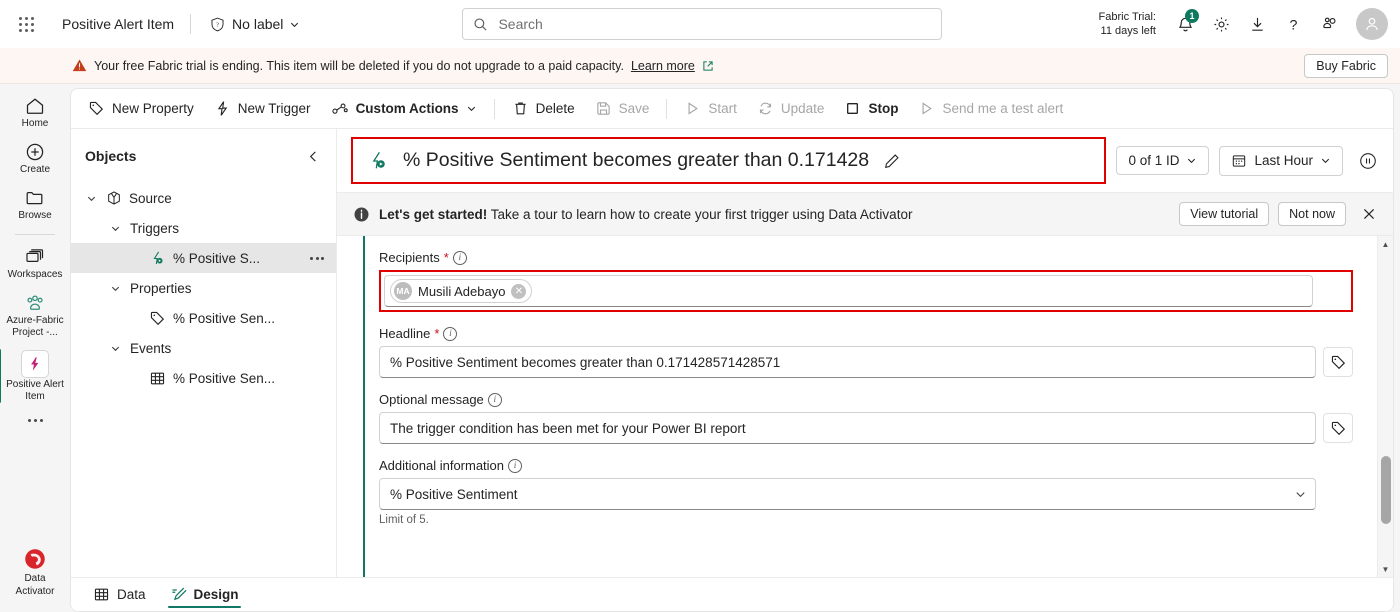 This screenshot has width=1400, height=612. I want to click on tree-item-label: Triggers, so click(155, 228).